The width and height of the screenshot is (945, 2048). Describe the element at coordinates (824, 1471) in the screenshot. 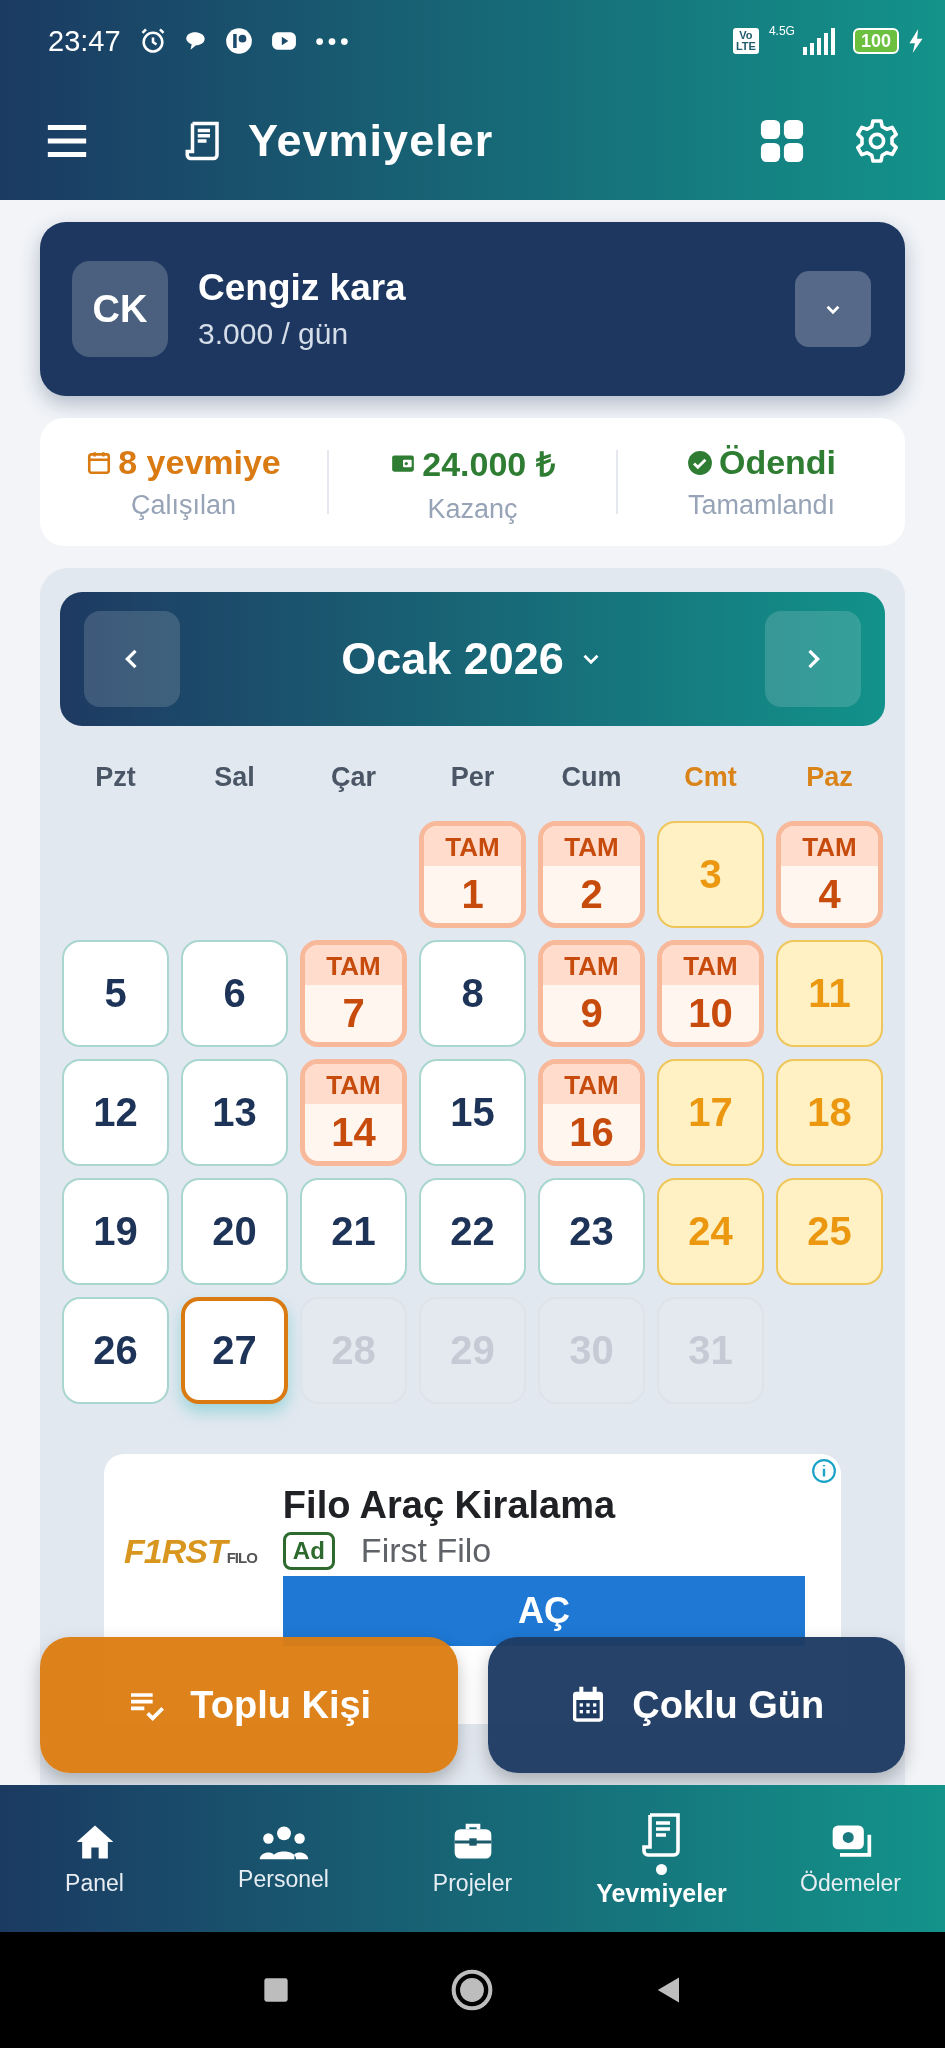

I see `info-icon` at that location.